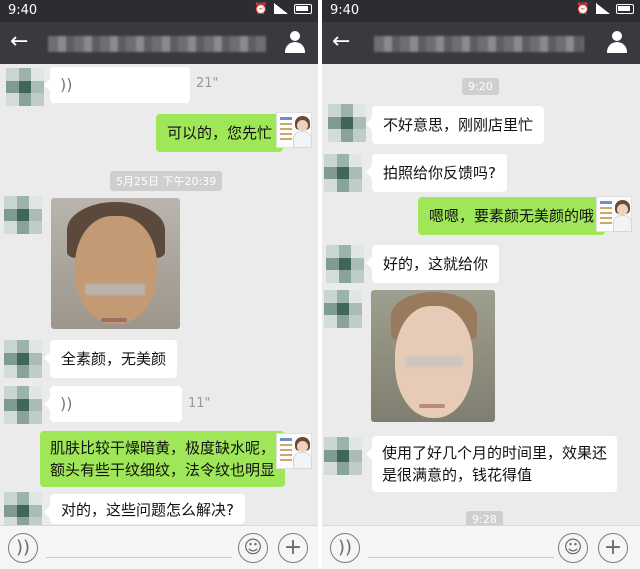 This screenshot has width=640, height=569. What do you see at coordinates (495, 453) in the screenshot?
I see `message-line: 使用了好几个月的时间里，效果还` at bounding box center [495, 453].